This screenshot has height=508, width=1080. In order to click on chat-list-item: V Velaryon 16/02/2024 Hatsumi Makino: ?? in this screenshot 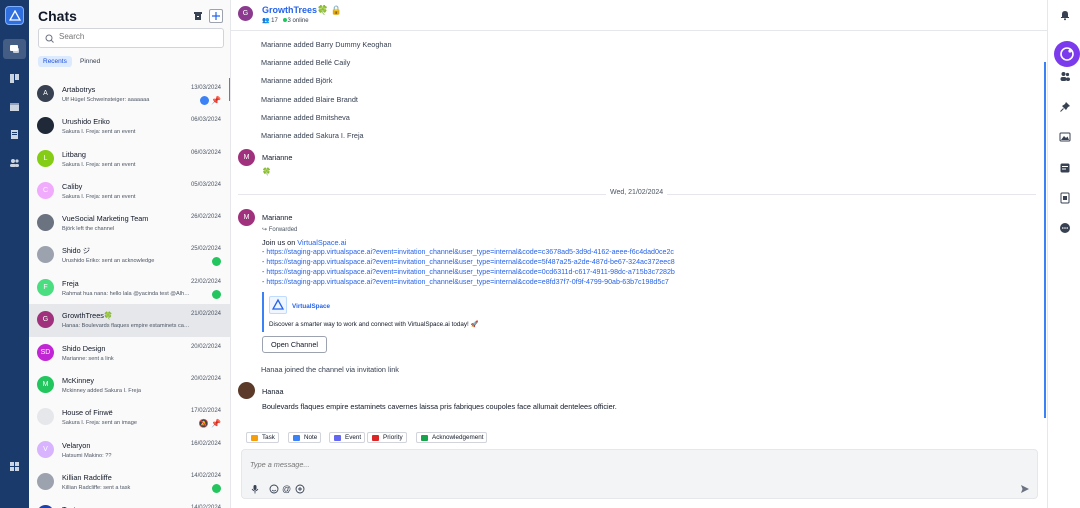, I will do `click(129, 450)`.